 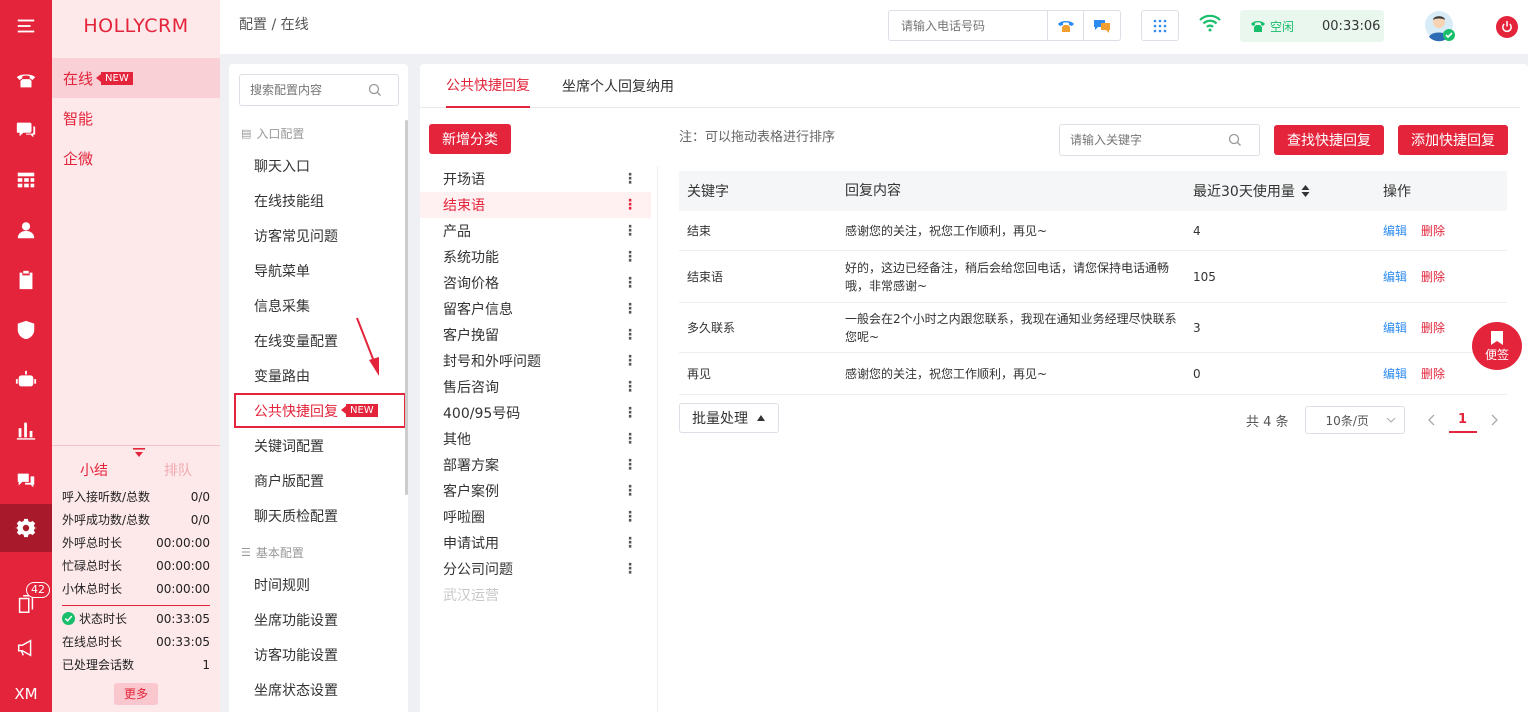 What do you see at coordinates (26, 430) in the screenshot?
I see `bar-chart-icon` at bounding box center [26, 430].